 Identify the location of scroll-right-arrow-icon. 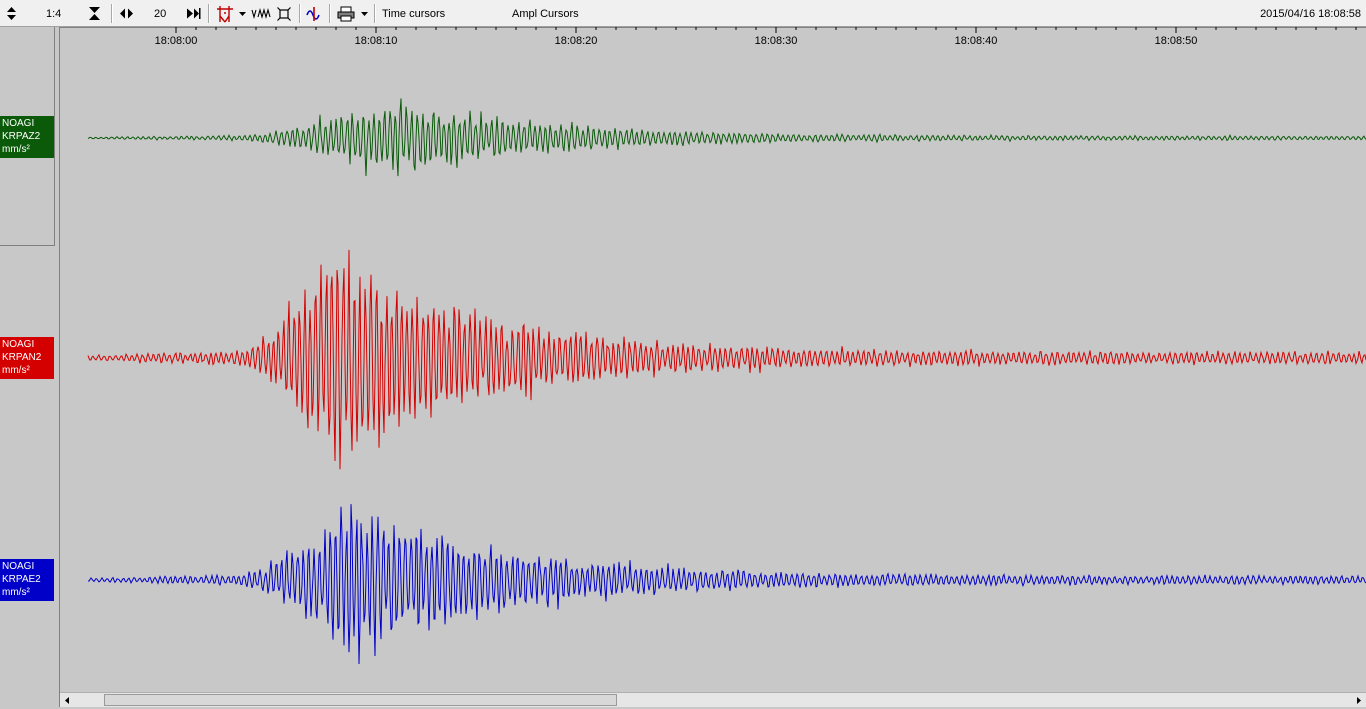
(1358, 700).